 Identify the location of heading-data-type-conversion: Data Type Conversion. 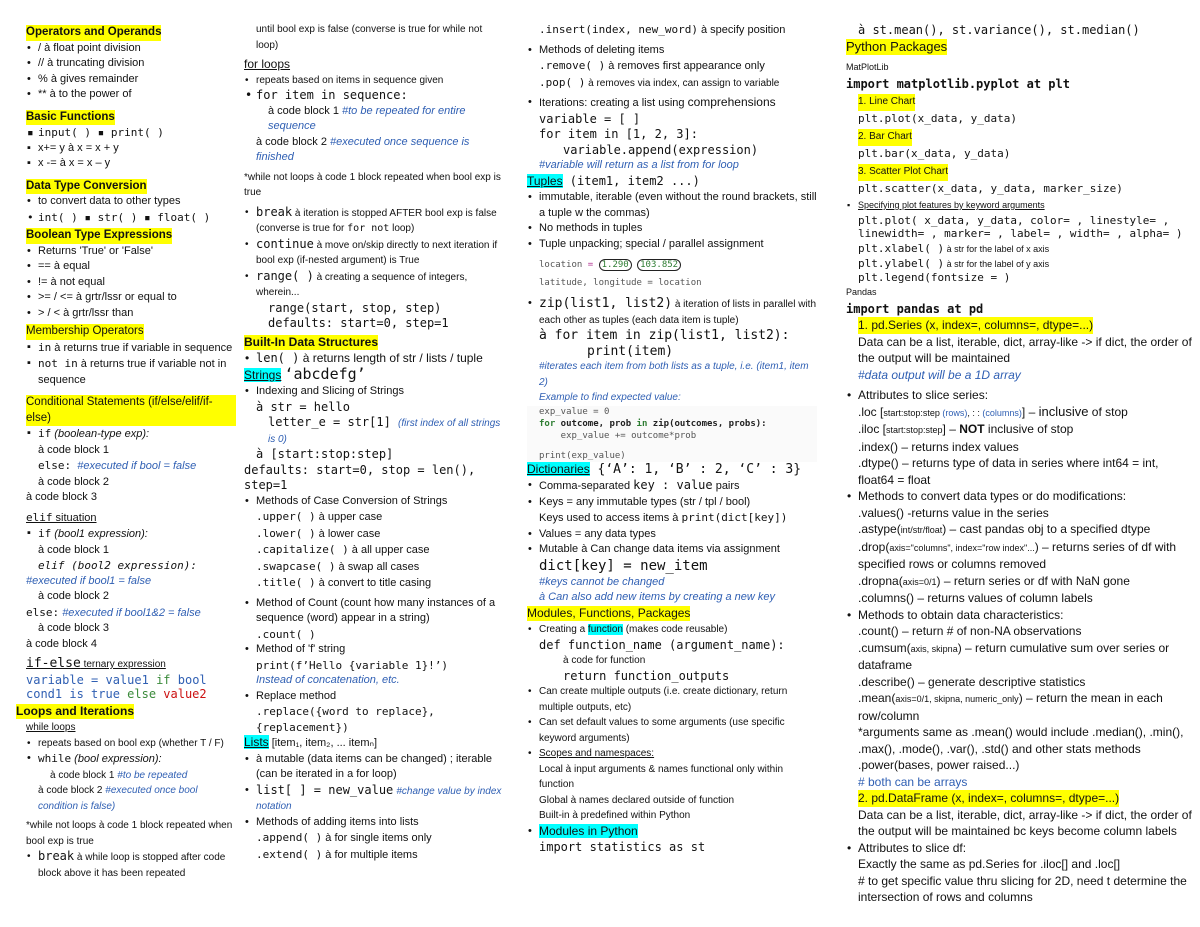
(86, 186).